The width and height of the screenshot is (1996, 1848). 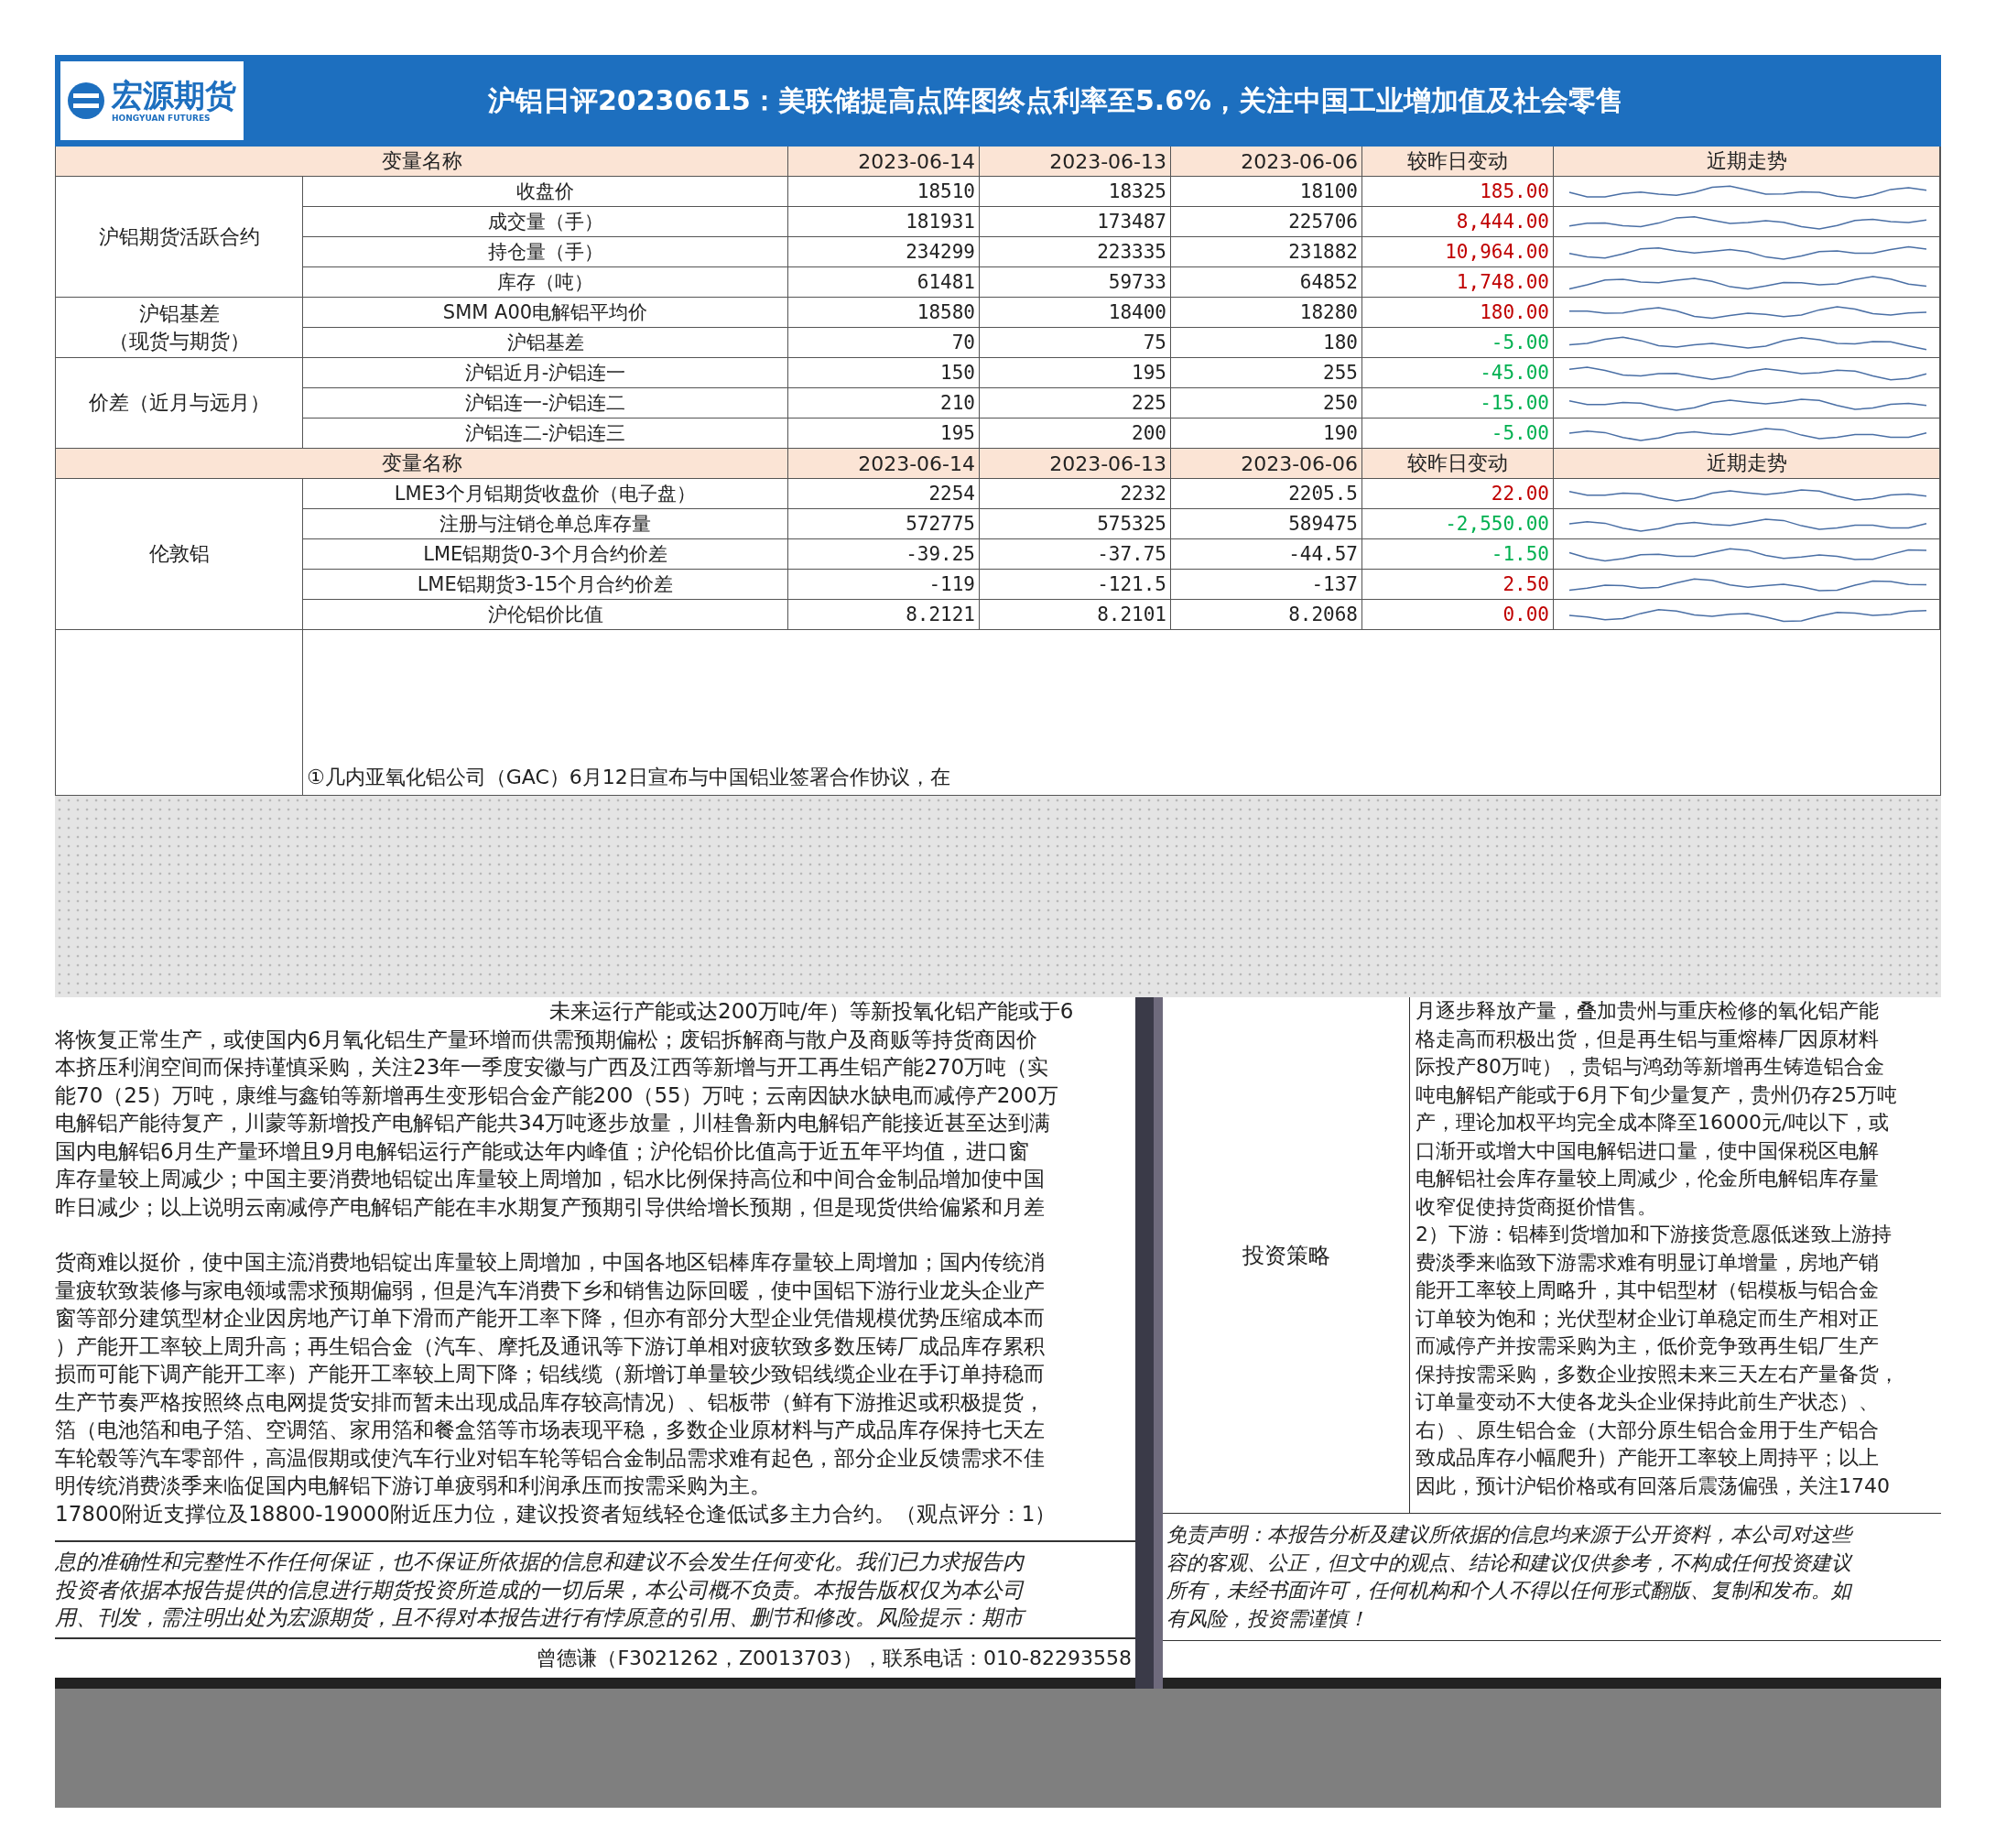 I want to click on table-cell: 231882, so click(x=1267, y=252).